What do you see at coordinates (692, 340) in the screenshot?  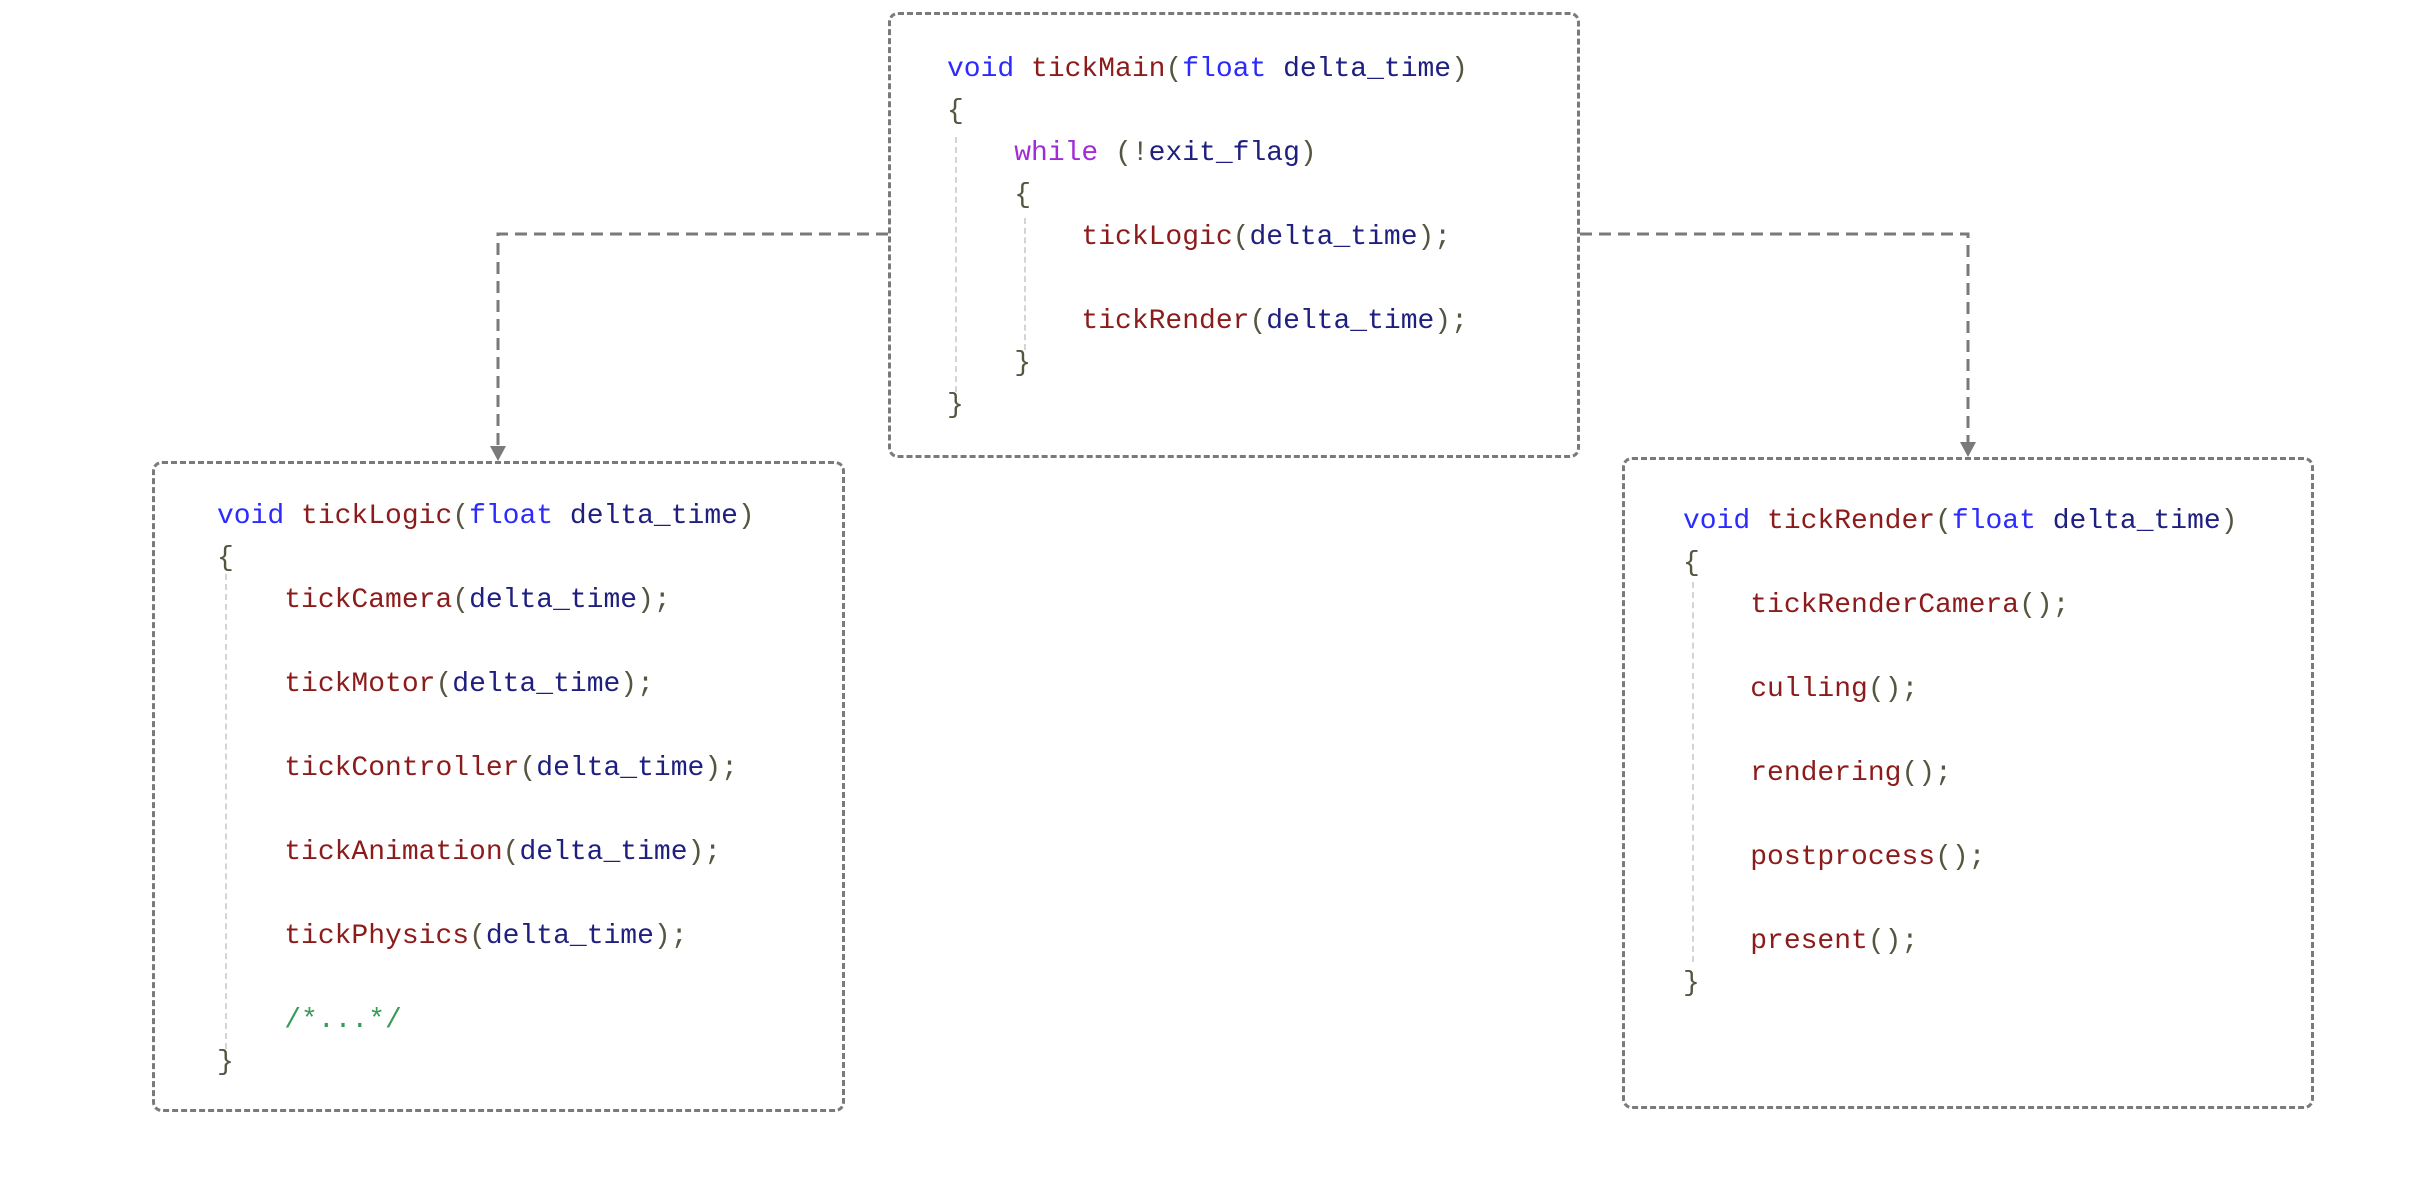 I see `connector-to-tick-logic` at bounding box center [692, 340].